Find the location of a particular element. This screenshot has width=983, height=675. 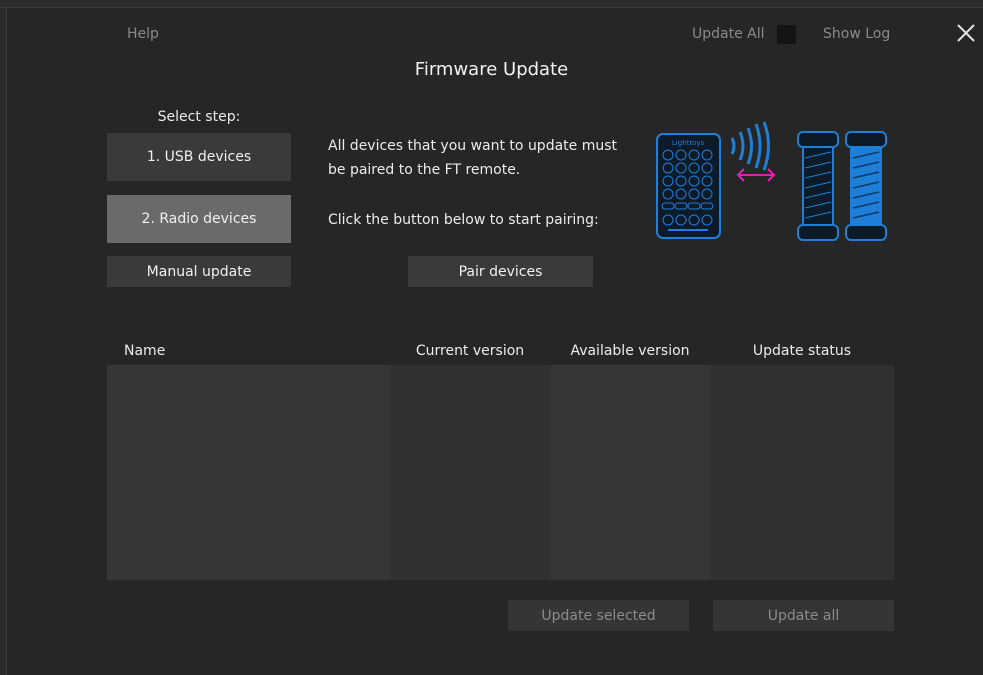

radio-signal-icon is located at coordinates (750, 146).